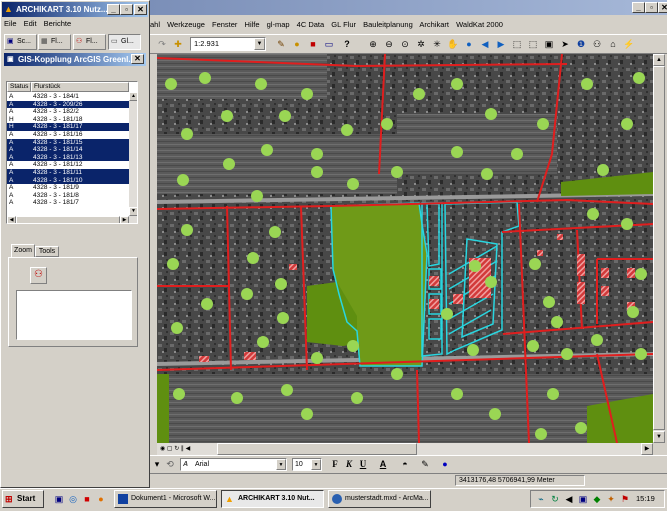 Image resolution: width=667 pixels, height=511 pixels. What do you see at coordinates (137, 59) in the screenshot?
I see `panel-close-button: ✕` at bounding box center [137, 59].